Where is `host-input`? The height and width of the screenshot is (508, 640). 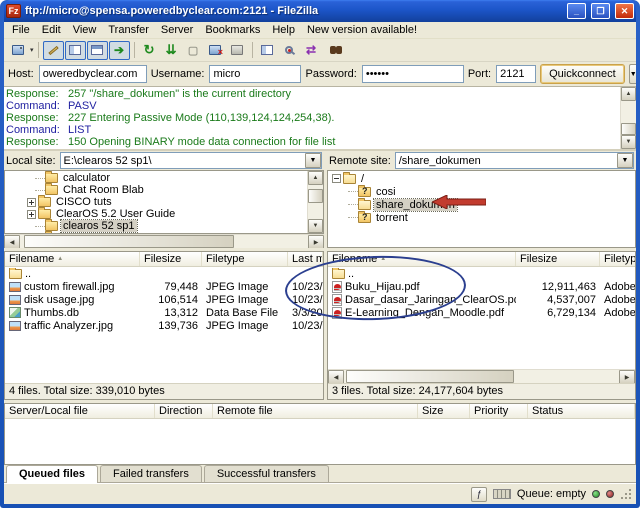 host-input is located at coordinates (92, 74).